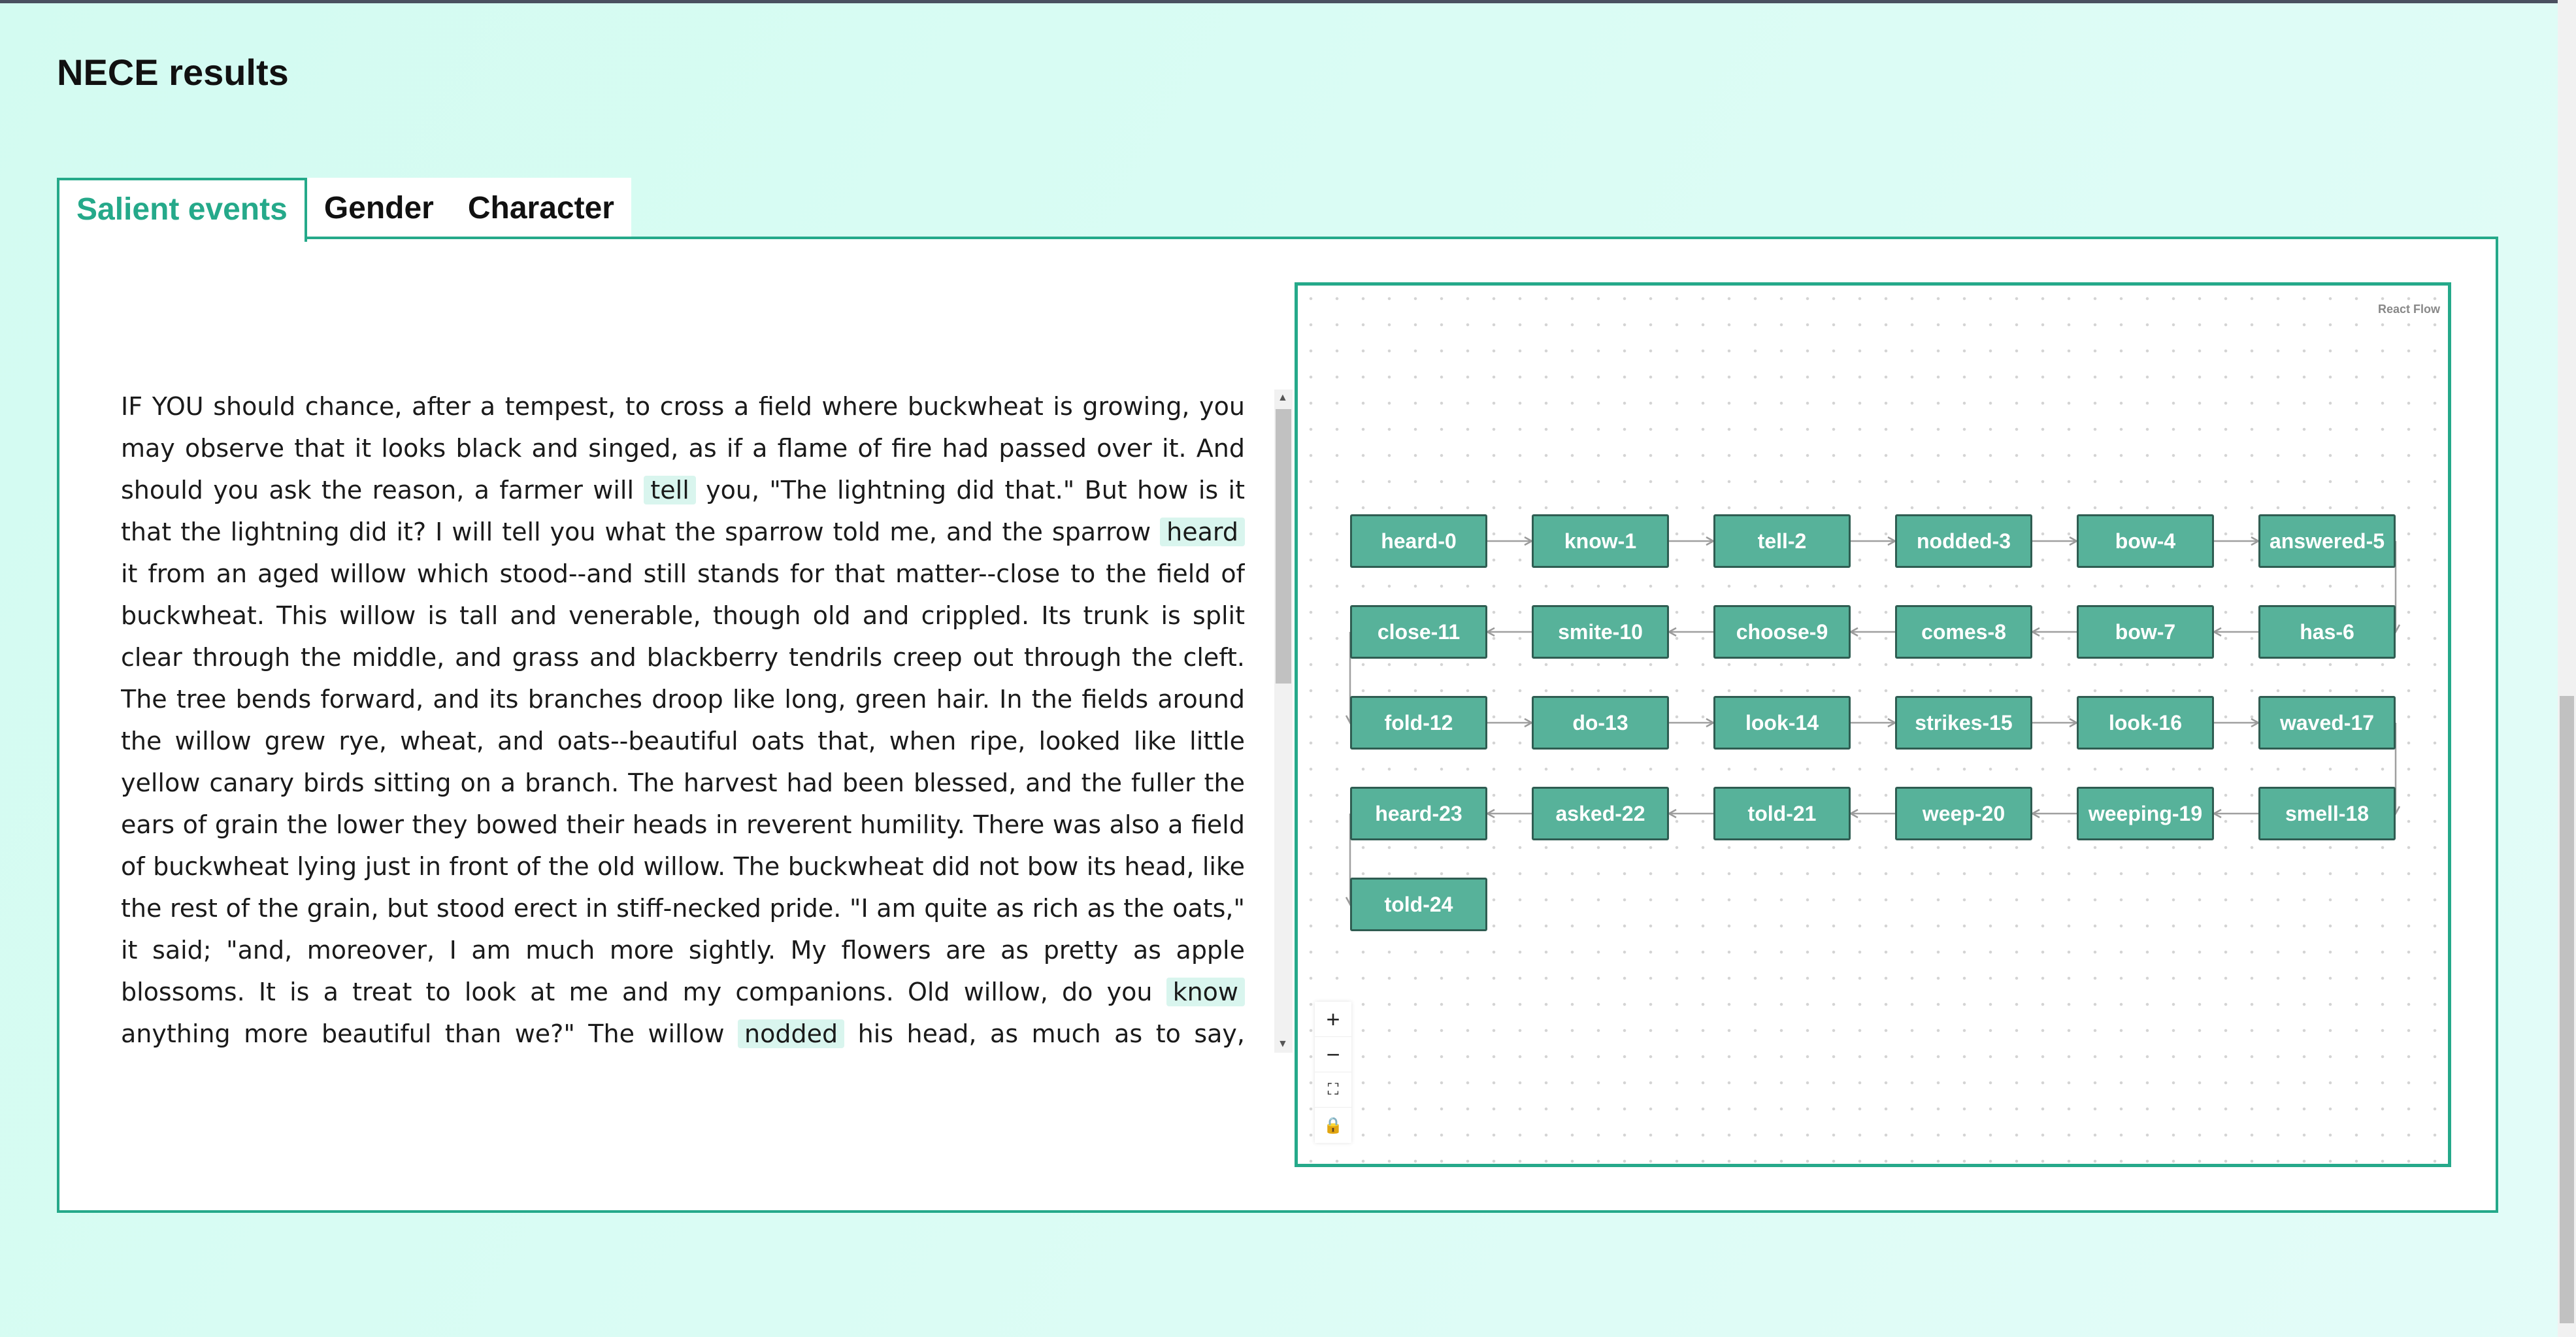  I want to click on window-top-edge, so click(1288, 1).